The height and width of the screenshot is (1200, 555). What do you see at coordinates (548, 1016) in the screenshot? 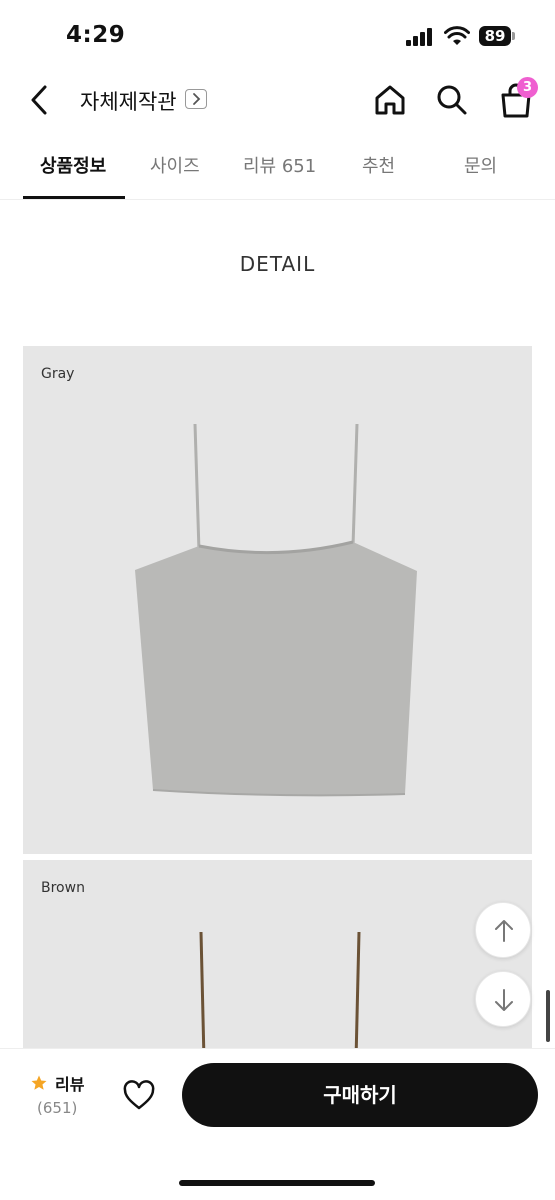
I see `scrollbar` at bounding box center [548, 1016].